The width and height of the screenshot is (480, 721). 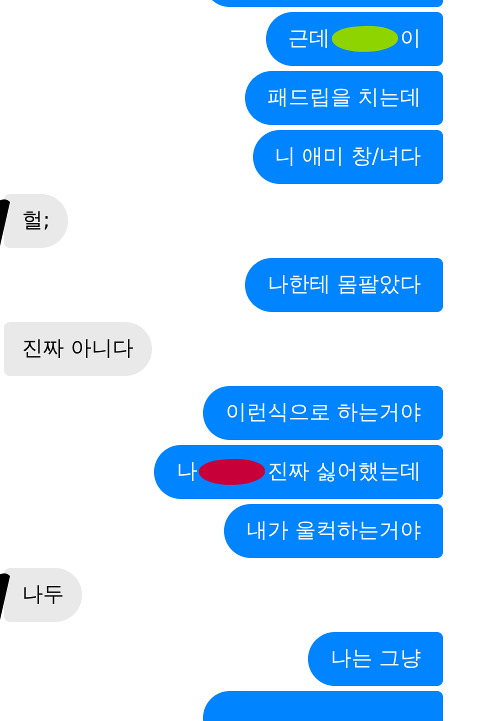 I want to click on message-text: 나한테 몸팔았다, so click(x=344, y=284).